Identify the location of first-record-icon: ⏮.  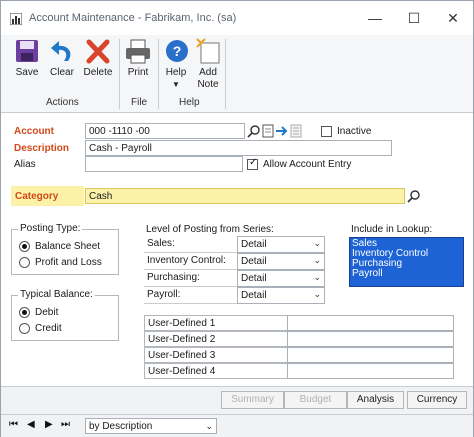
(13, 424).